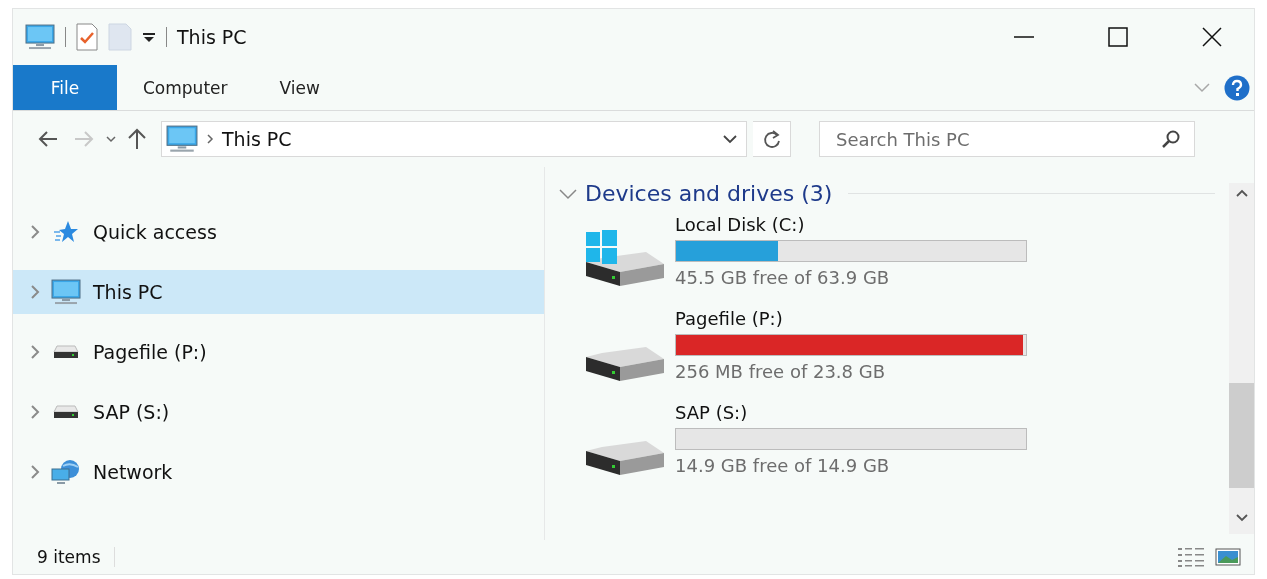 The height and width of the screenshot is (579, 1267). I want to click on sidebar-item: Network, so click(278, 472).